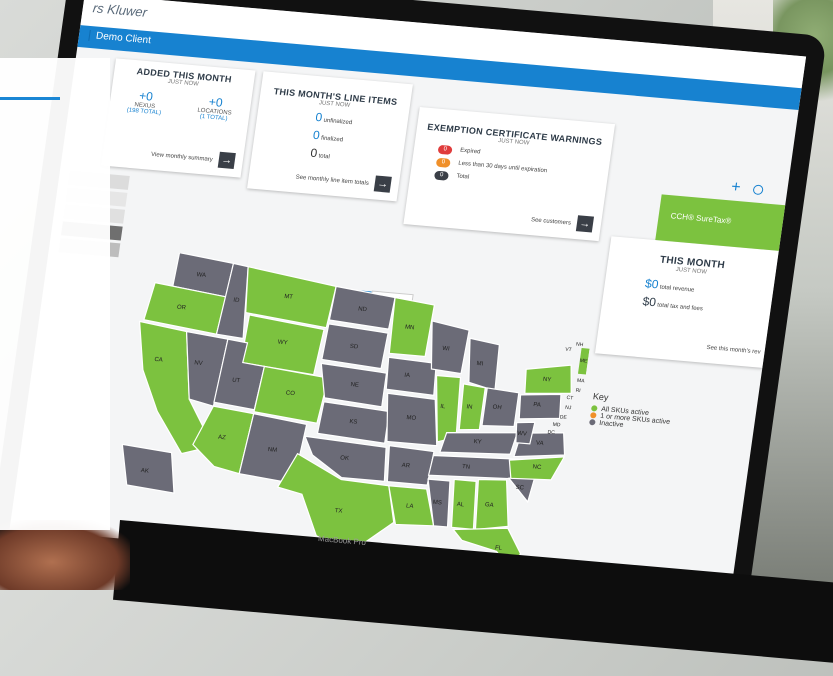  Describe the element at coordinates (272, 450) in the screenshot. I see `label-nm: NM` at that location.